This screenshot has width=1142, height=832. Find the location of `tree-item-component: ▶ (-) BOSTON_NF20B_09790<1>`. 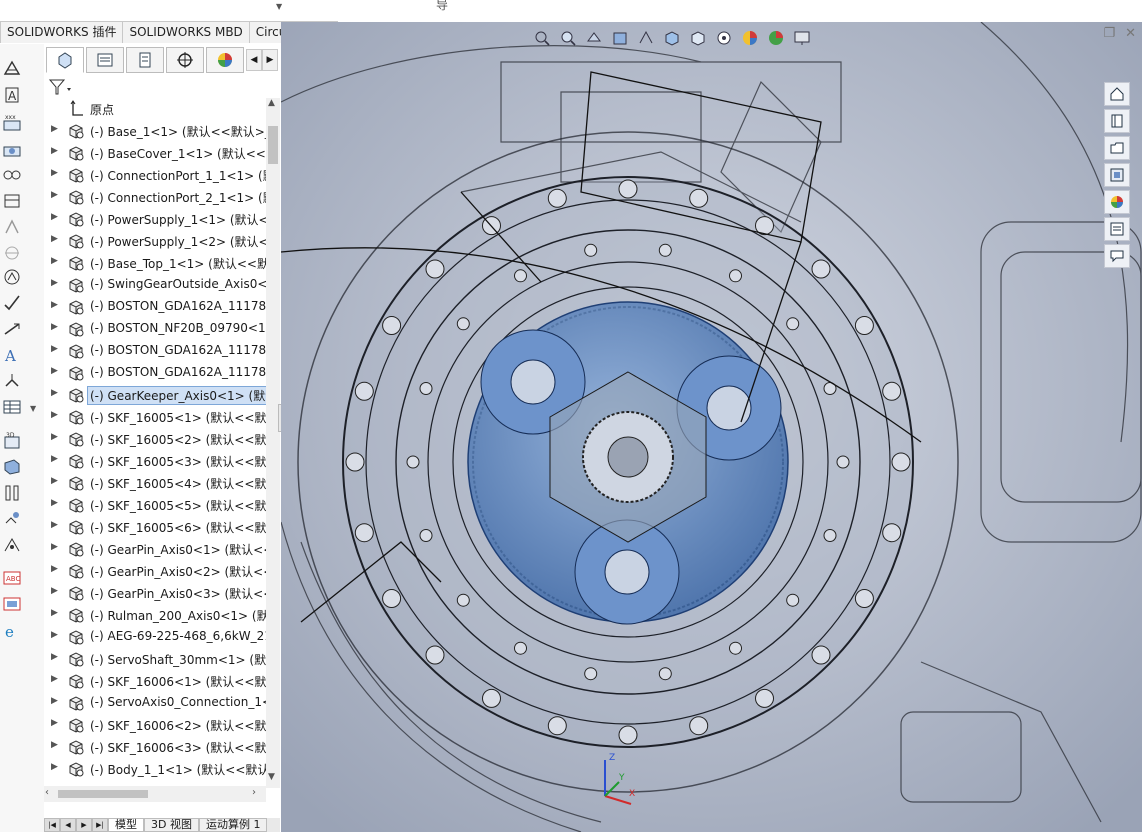

tree-item-component: ▶ (-) BOSTON_NF20B_09790<1> is located at coordinates (155, 329).